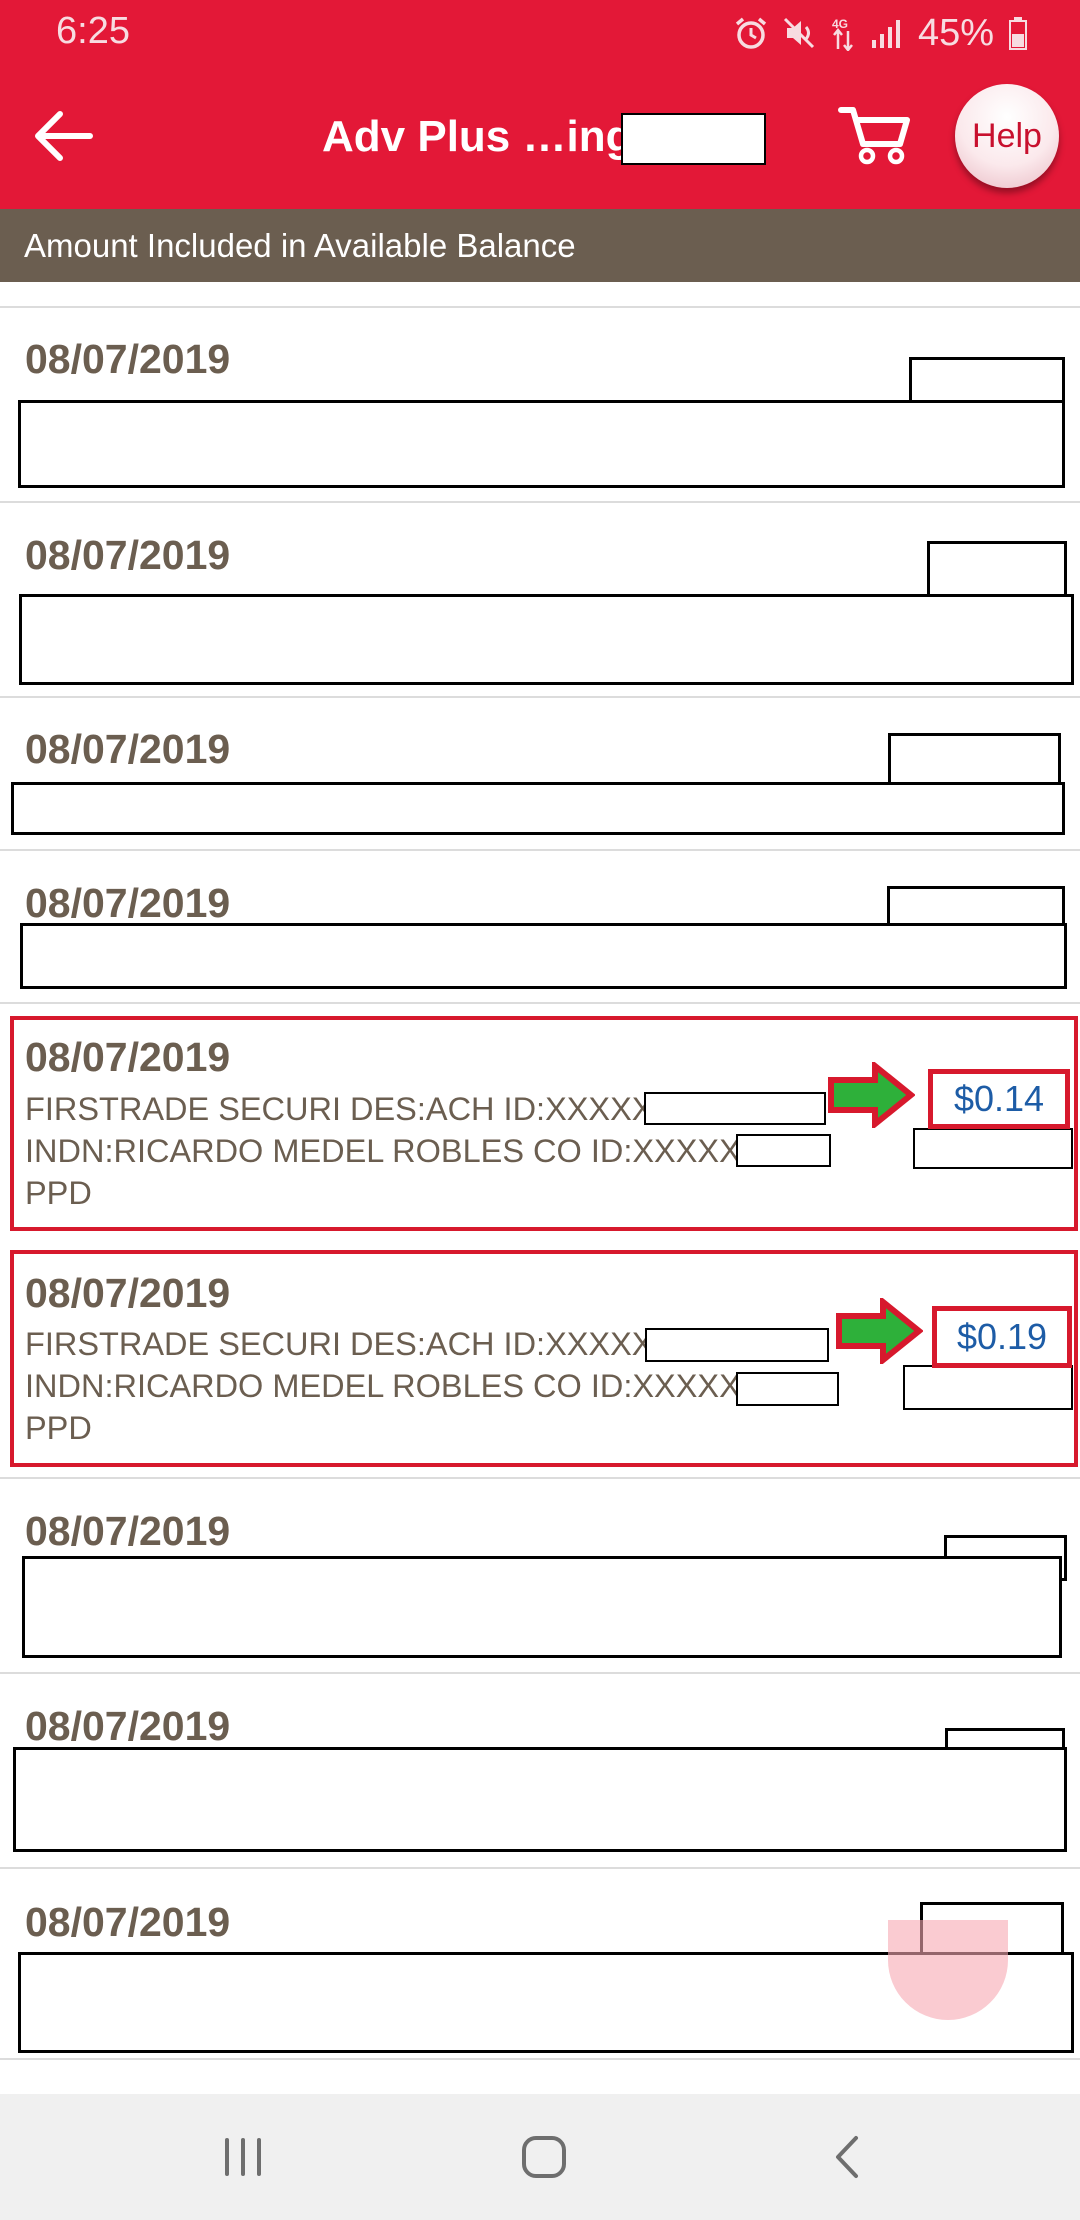 Image resolution: width=1080 pixels, height=2220 pixels. What do you see at coordinates (540, 245) in the screenshot?
I see `balance-subheader: Amount Included in Available Balance` at bounding box center [540, 245].